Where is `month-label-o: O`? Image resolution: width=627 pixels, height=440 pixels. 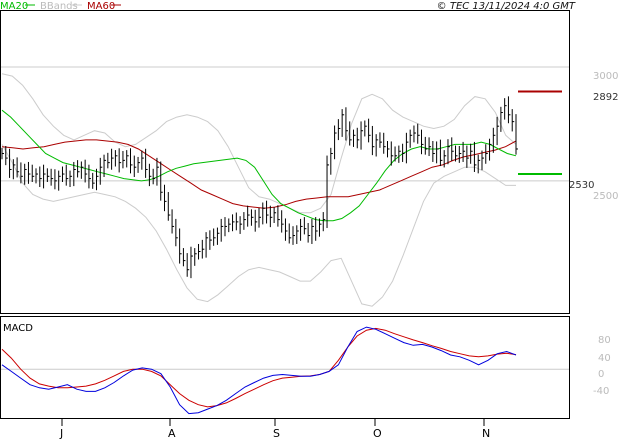
month-label-o: O is located at coordinates (377, 433).